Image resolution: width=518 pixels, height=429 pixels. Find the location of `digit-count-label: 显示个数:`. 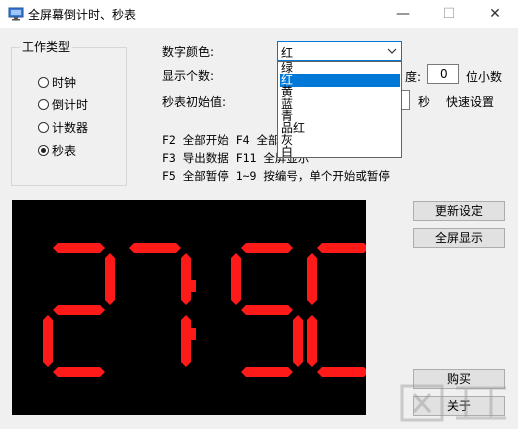

digit-count-label: 显示个数: is located at coordinates (188, 76).